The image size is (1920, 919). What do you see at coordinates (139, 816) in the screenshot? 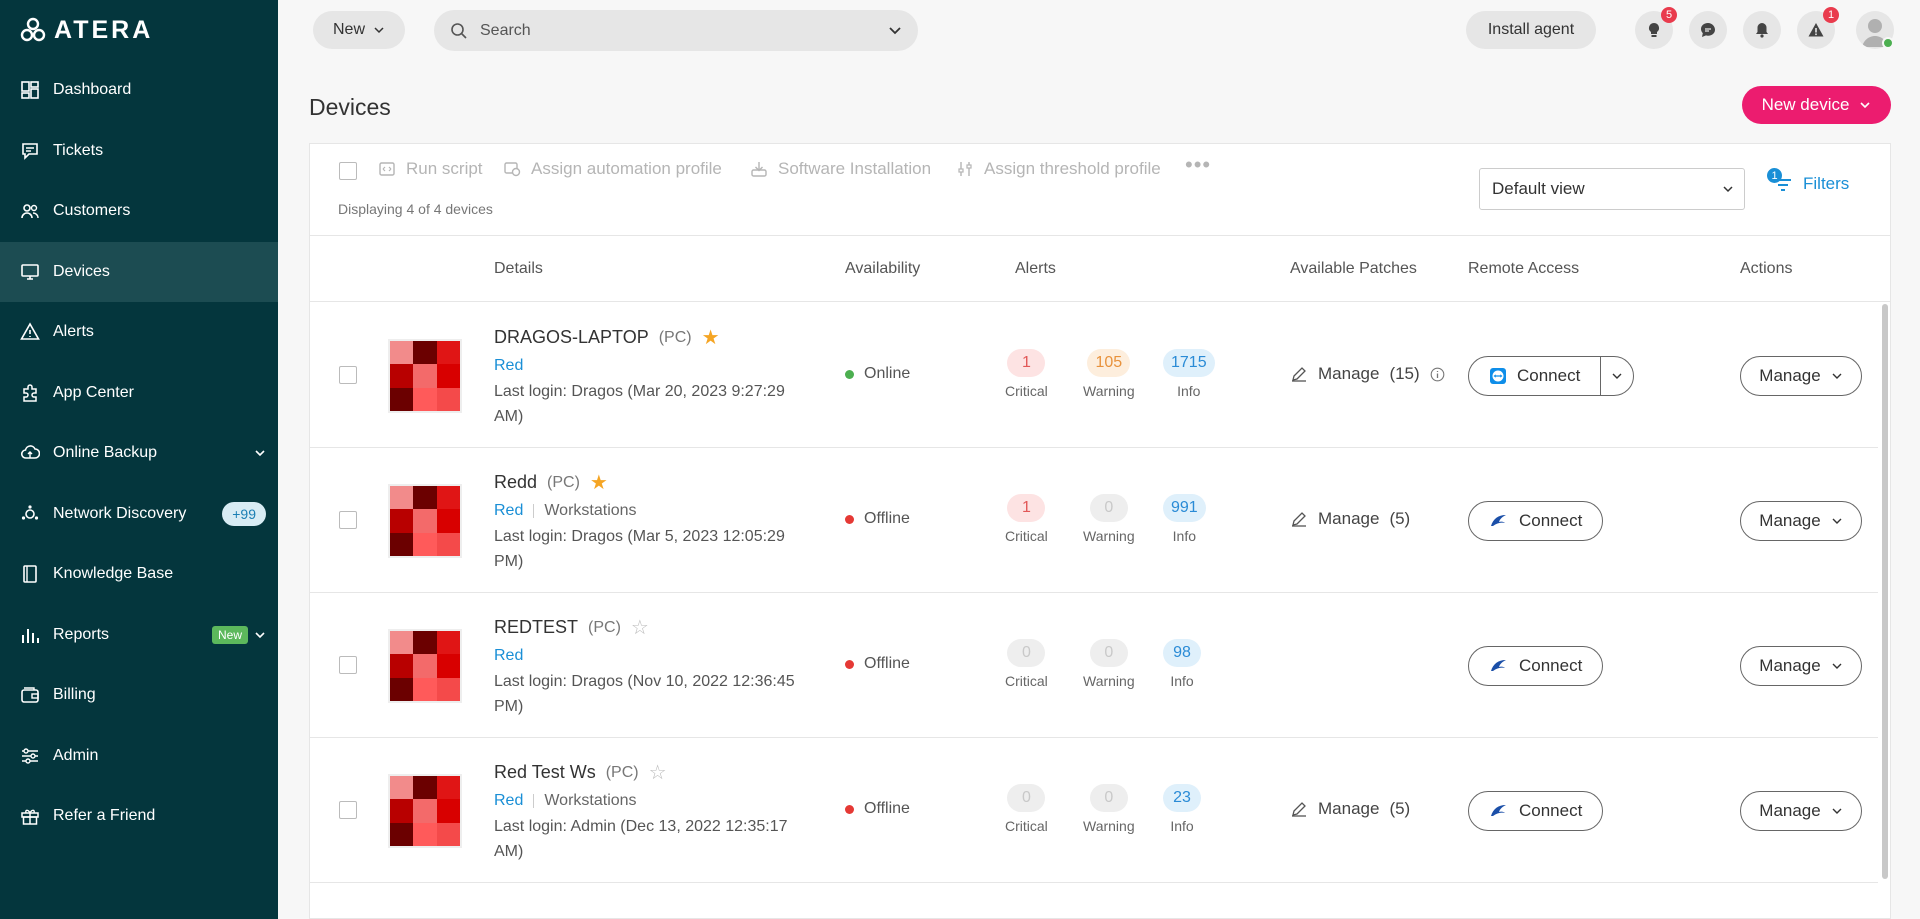
I see `sidebar-item-refer-a-friend: Refer a Friend` at bounding box center [139, 816].